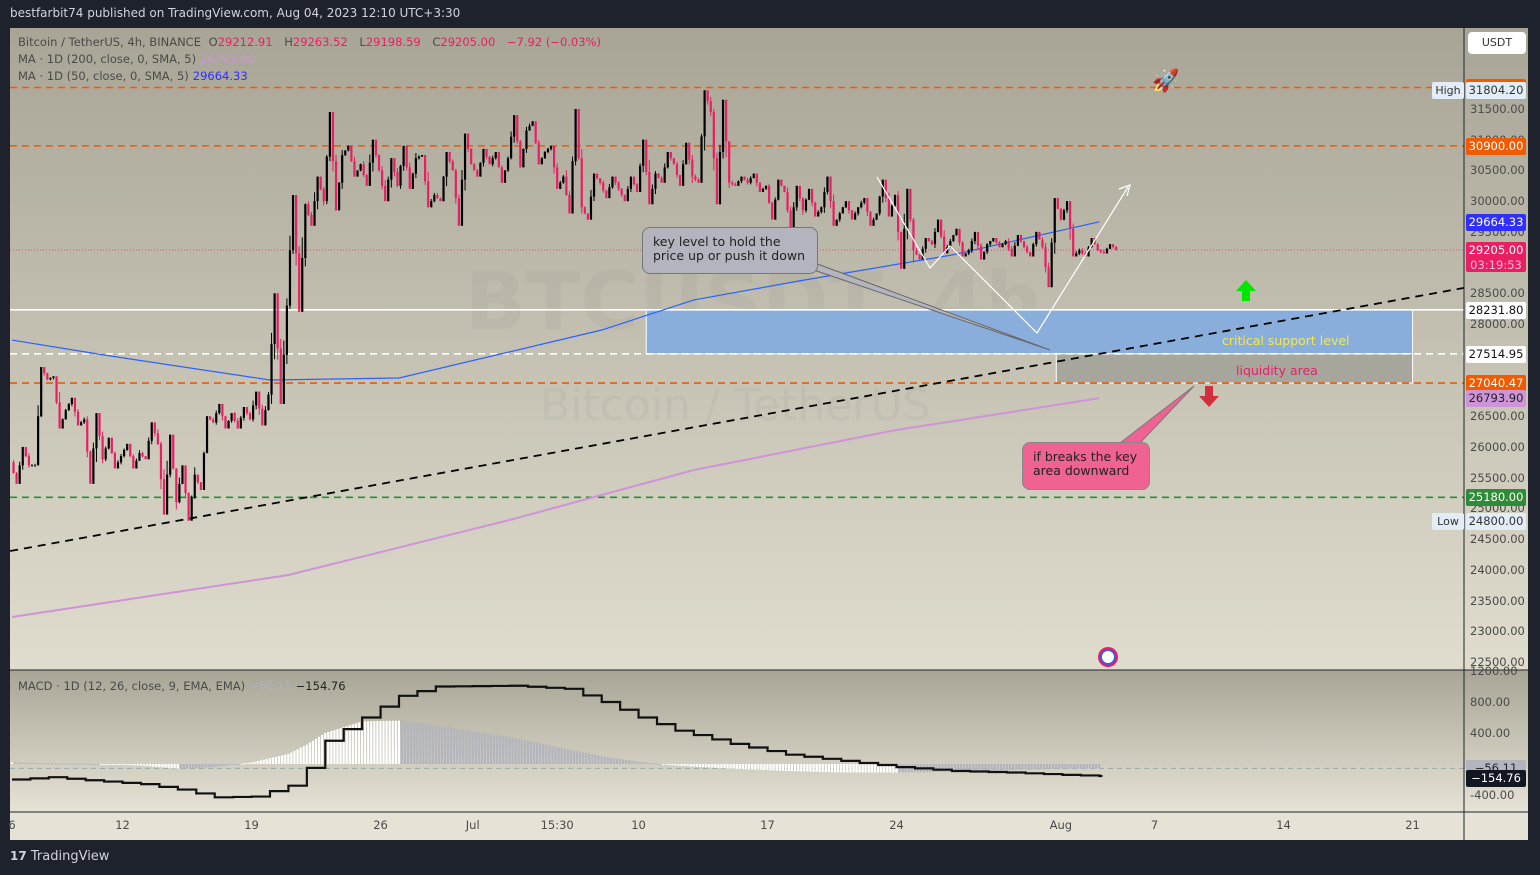 The image size is (1540, 875). Describe the element at coordinates (135, 76) in the screenshot. I see `ma50-legend: MA · 1D (50, close, 0, SMA, 5) 29664.33` at that location.